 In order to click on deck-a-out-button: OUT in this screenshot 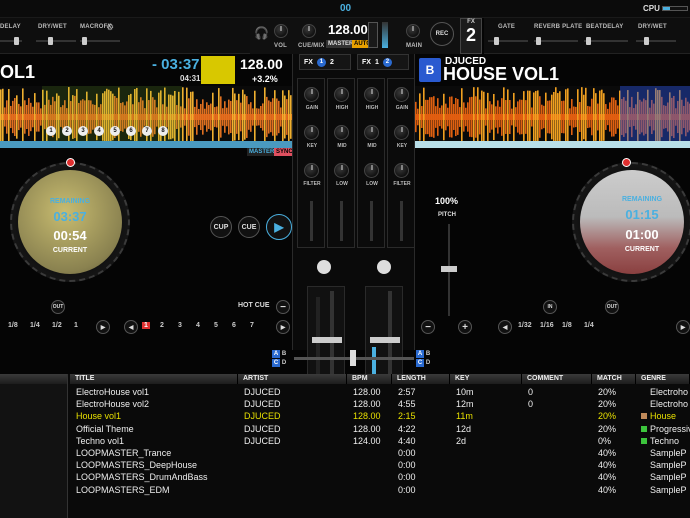, I will do `click(58, 307)`.